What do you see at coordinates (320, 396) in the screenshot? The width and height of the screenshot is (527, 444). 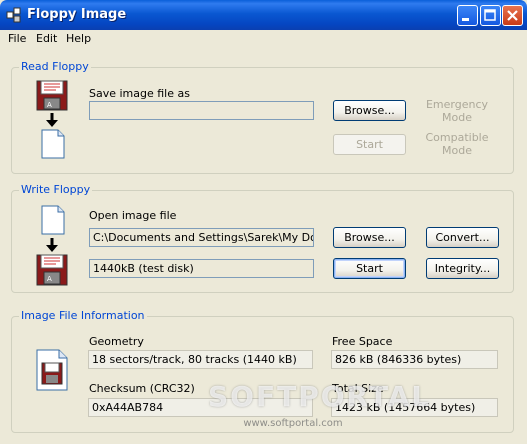 I see `softportal-watermark: SOFTPORTAL` at bounding box center [320, 396].